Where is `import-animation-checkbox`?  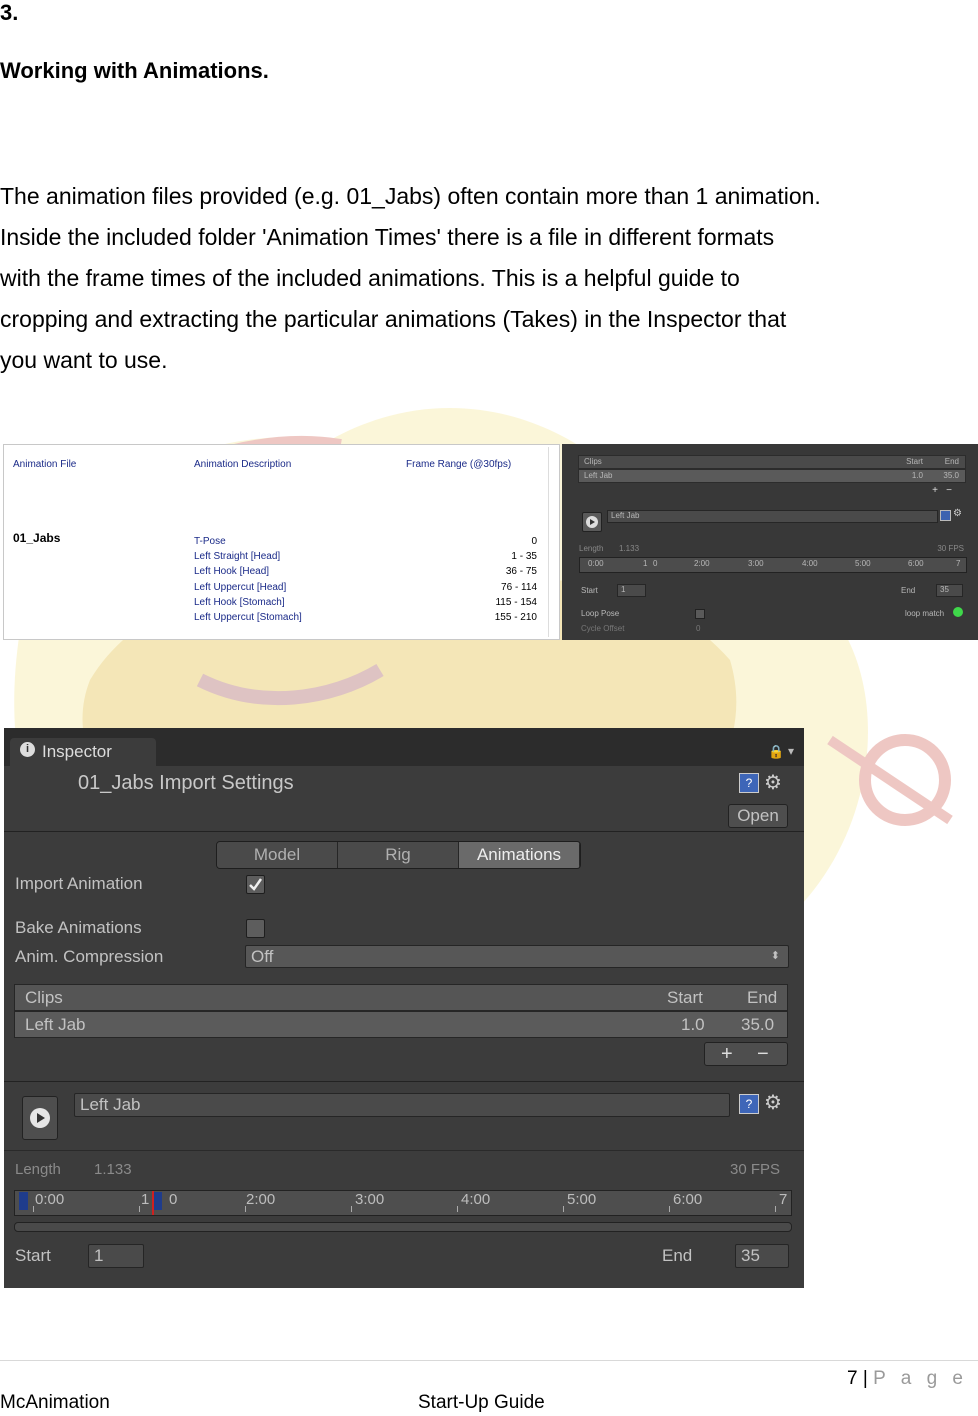 import-animation-checkbox is located at coordinates (255, 884).